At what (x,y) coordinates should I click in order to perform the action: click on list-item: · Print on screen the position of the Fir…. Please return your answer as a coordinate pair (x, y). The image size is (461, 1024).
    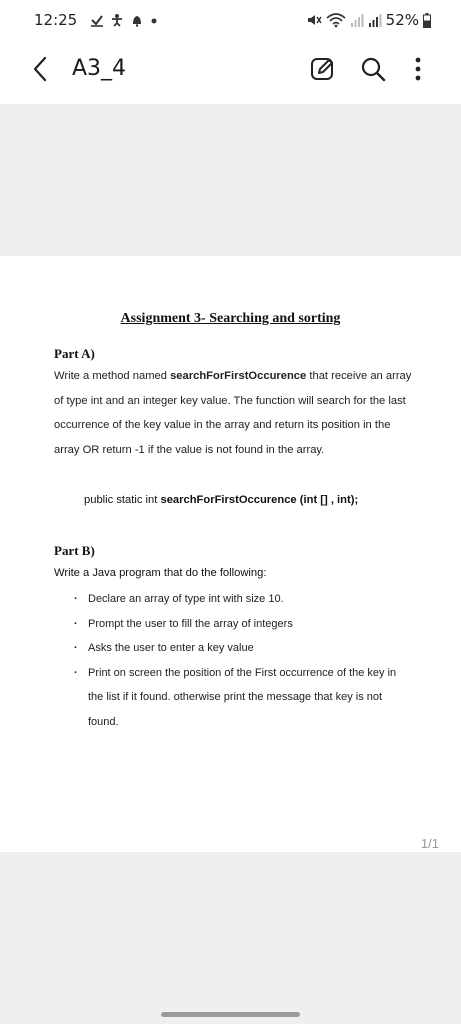
    Looking at the image, I should click on (244, 698).